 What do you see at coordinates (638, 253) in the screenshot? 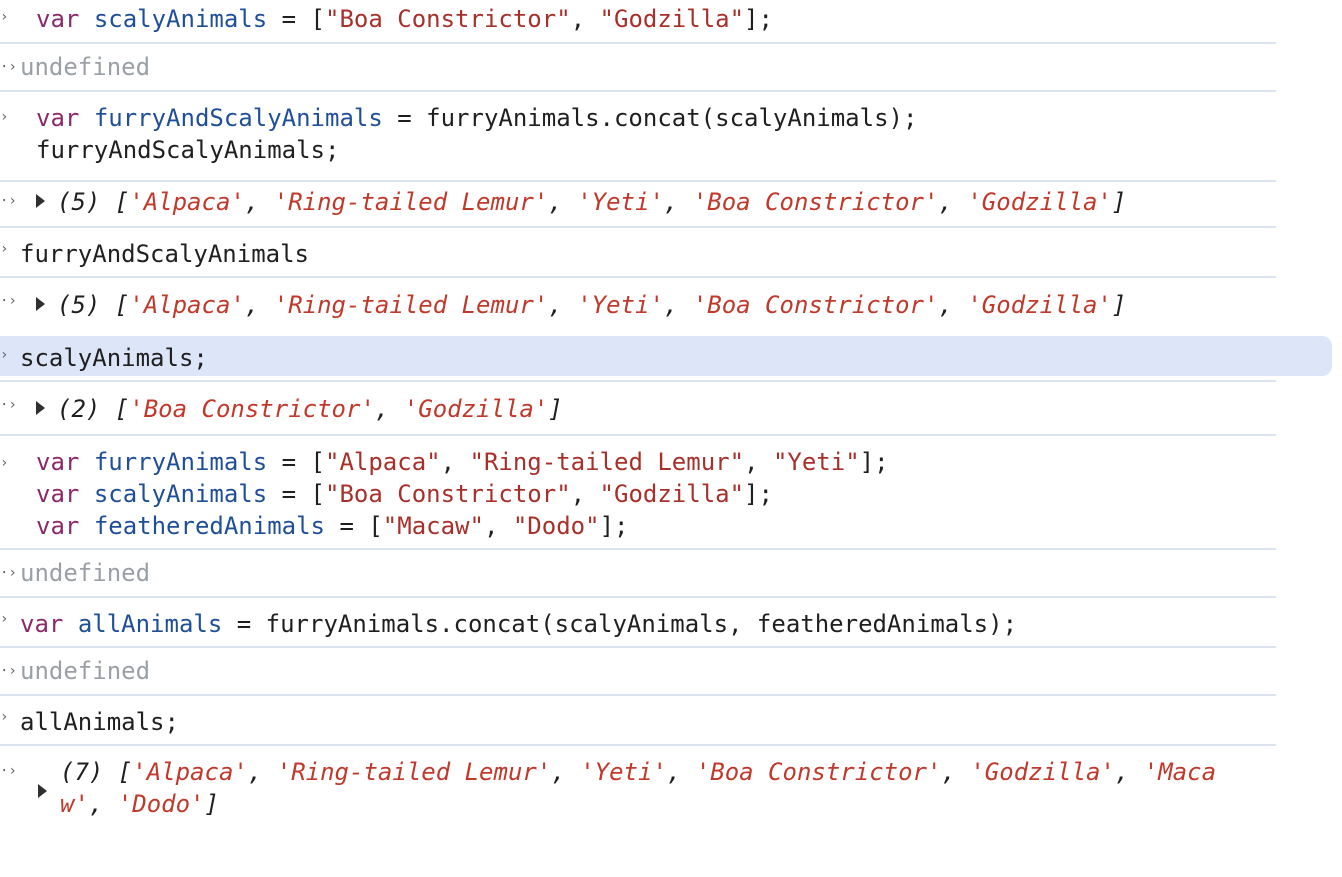
I see `console-input-row: › furryAndScalyAnimals` at bounding box center [638, 253].